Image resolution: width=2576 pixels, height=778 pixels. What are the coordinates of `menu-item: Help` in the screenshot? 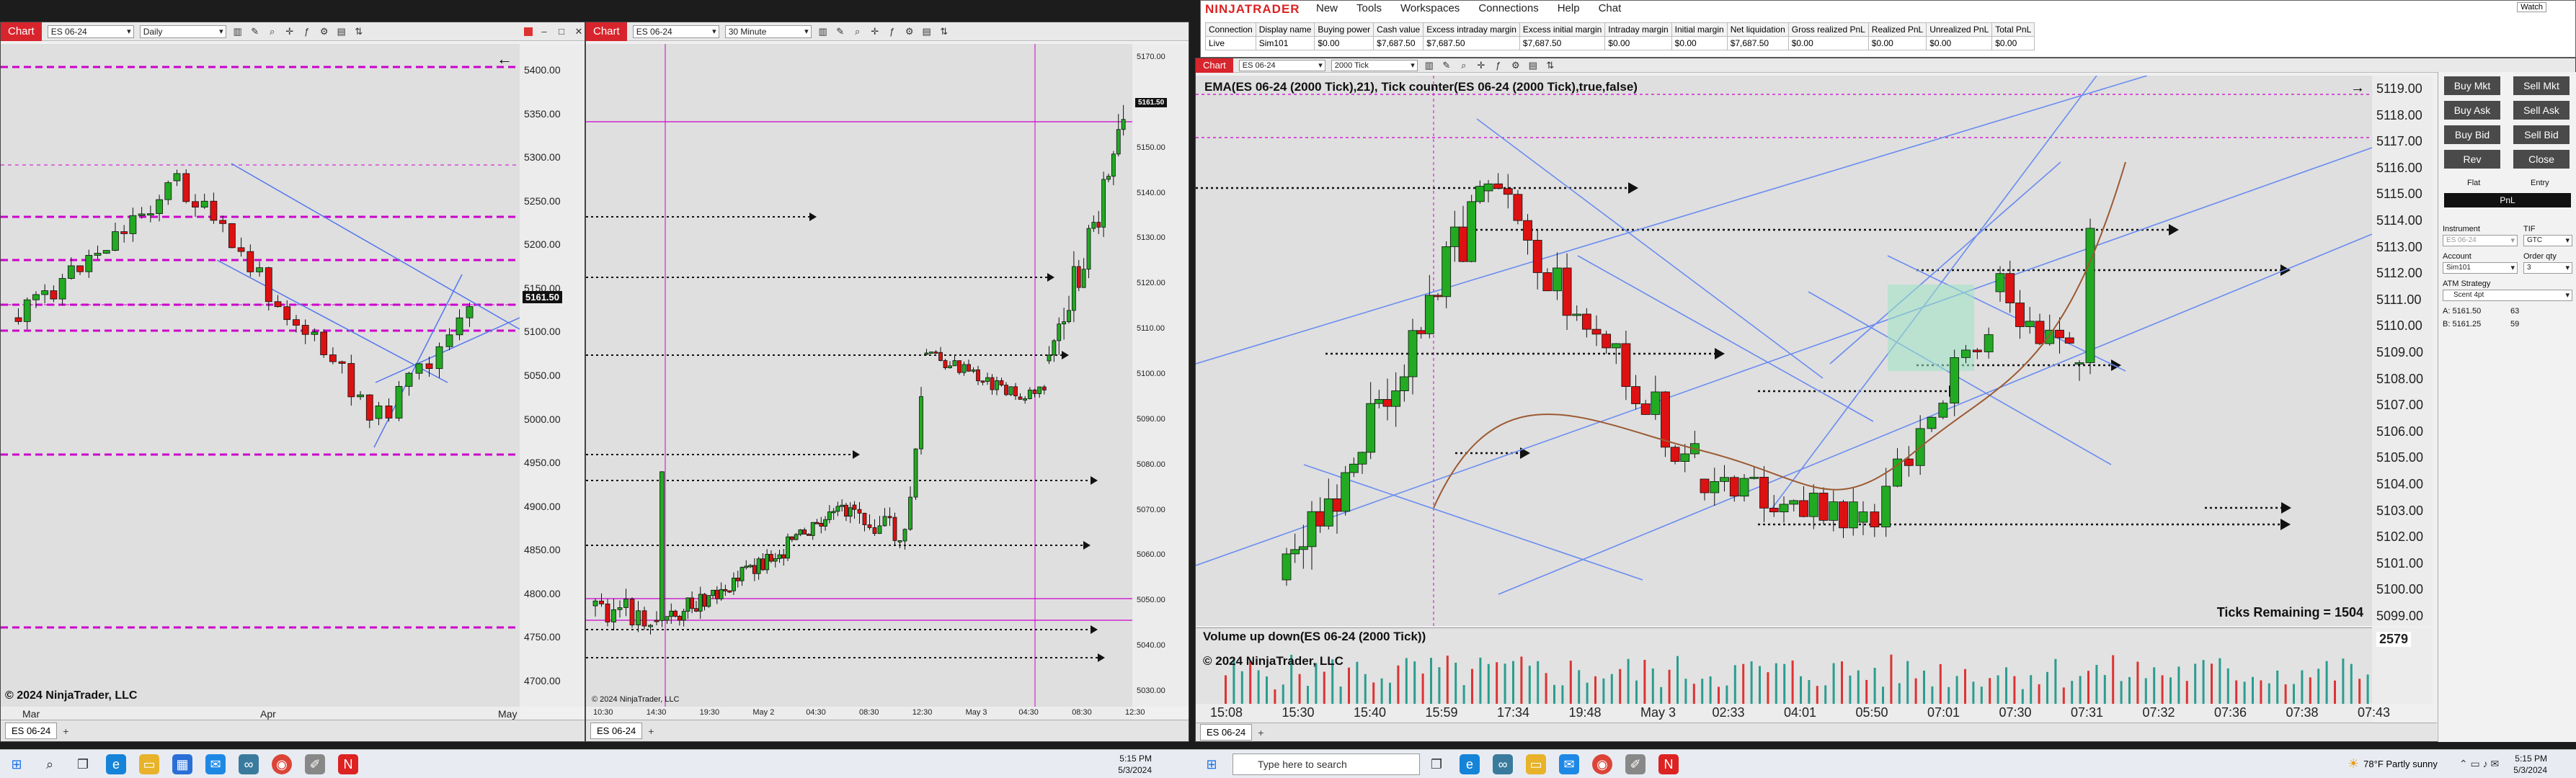 It's located at (1569, 8).